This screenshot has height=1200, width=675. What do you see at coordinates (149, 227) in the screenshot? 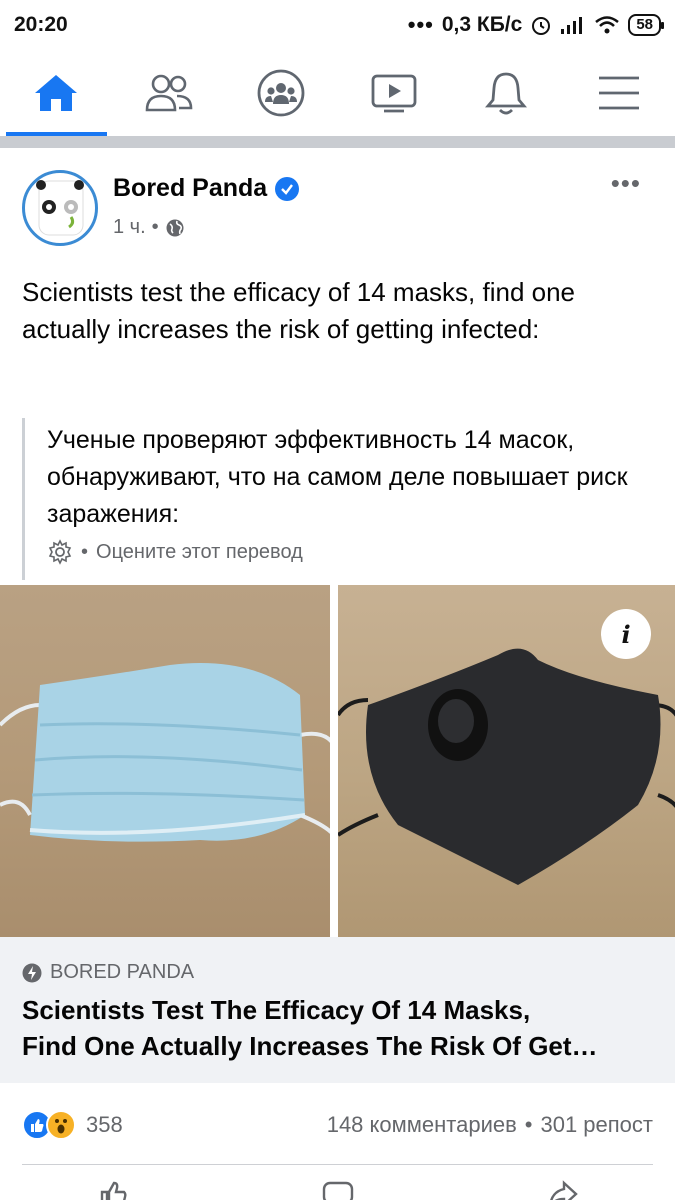
I see `post-meta: 1 ч. •` at bounding box center [149, 227].